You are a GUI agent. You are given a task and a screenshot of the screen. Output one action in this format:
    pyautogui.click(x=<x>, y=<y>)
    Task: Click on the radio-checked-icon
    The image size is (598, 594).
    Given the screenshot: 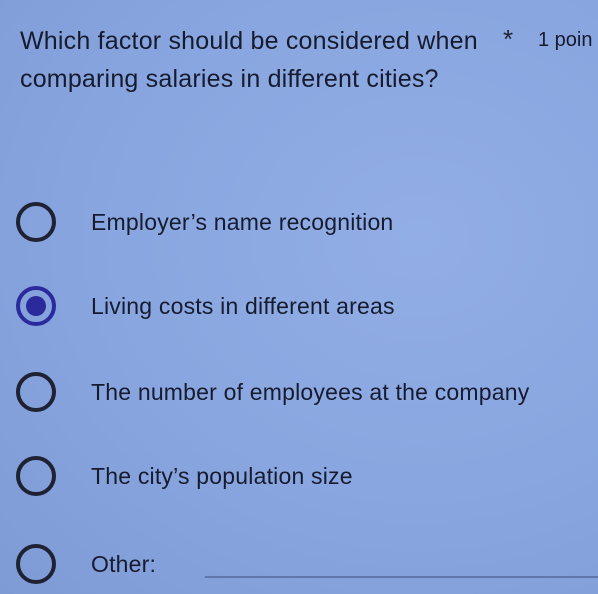 What is the action you would take?
    pyautogui.click(x=36, y=306)
    